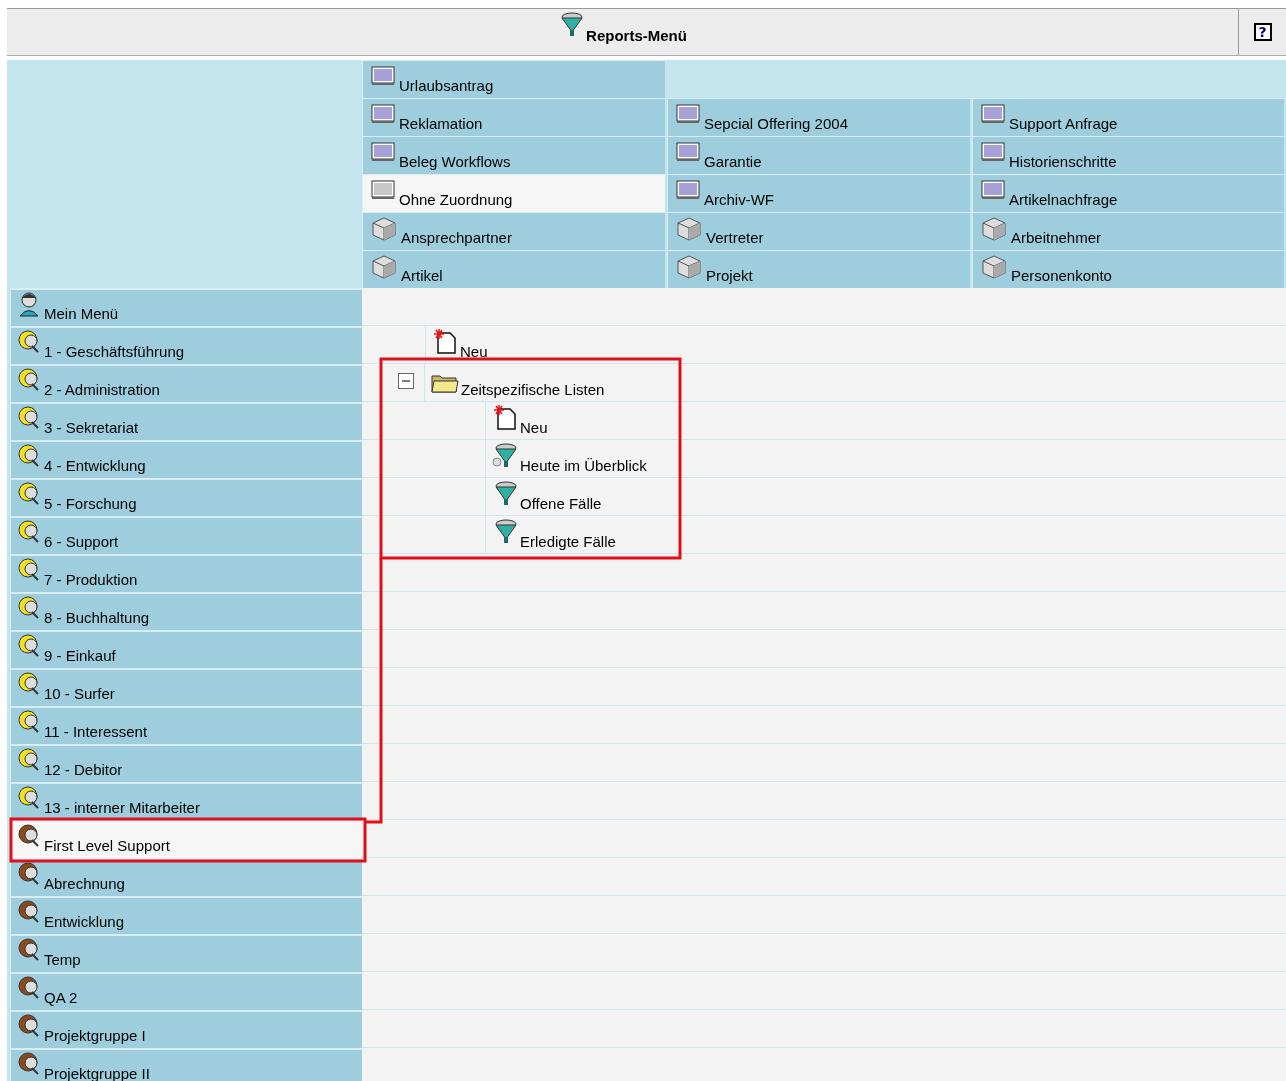 The height and width of the screenshot is (1081, 1286). Describe the element at coordinates (514, 79) in the screenshot. I see `menu-tab: Urlaubsantrag` at that location.